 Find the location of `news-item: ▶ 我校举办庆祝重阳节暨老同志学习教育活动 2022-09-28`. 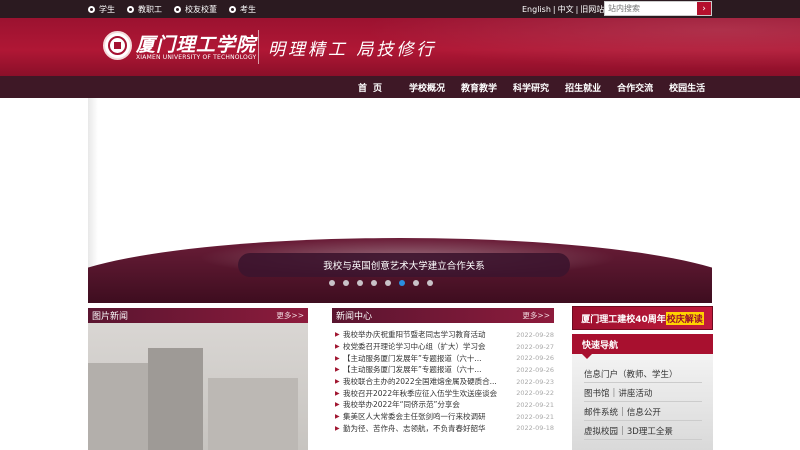

news-item: ▶ 我校举办庆祝重阳节暨老同志学习教育活动 2022-09-28 is located at coordinates (443, 335).